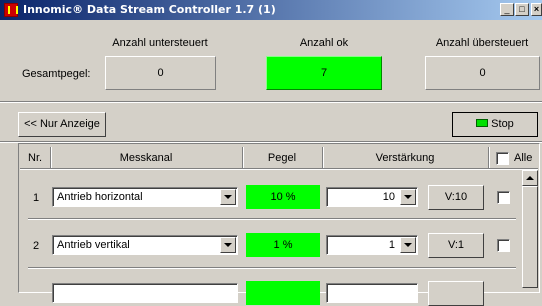  Describe the element at coordinates (279, 169) in the screenshot. I see `header-divider` at that location.